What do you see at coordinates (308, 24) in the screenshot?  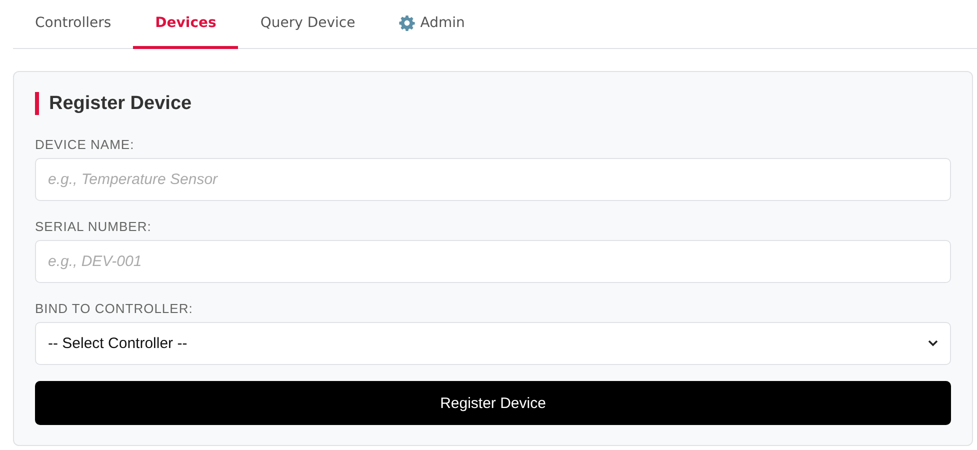 I see `tab: Query Device` at bounding box center [308, 24].